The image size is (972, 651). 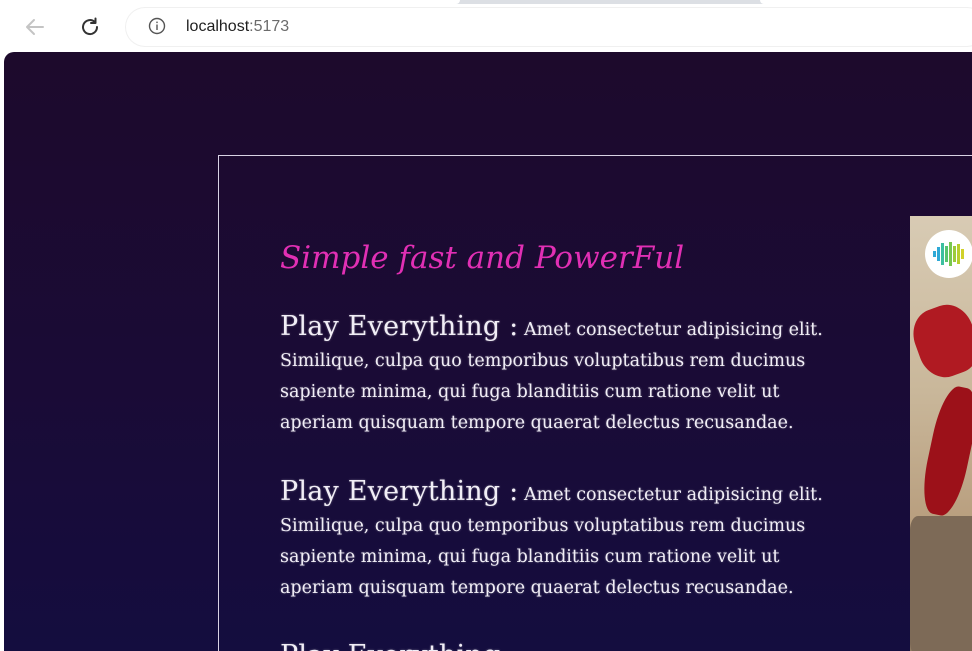 I want to click on logo-wave-icon, so click(x=948, y=254).